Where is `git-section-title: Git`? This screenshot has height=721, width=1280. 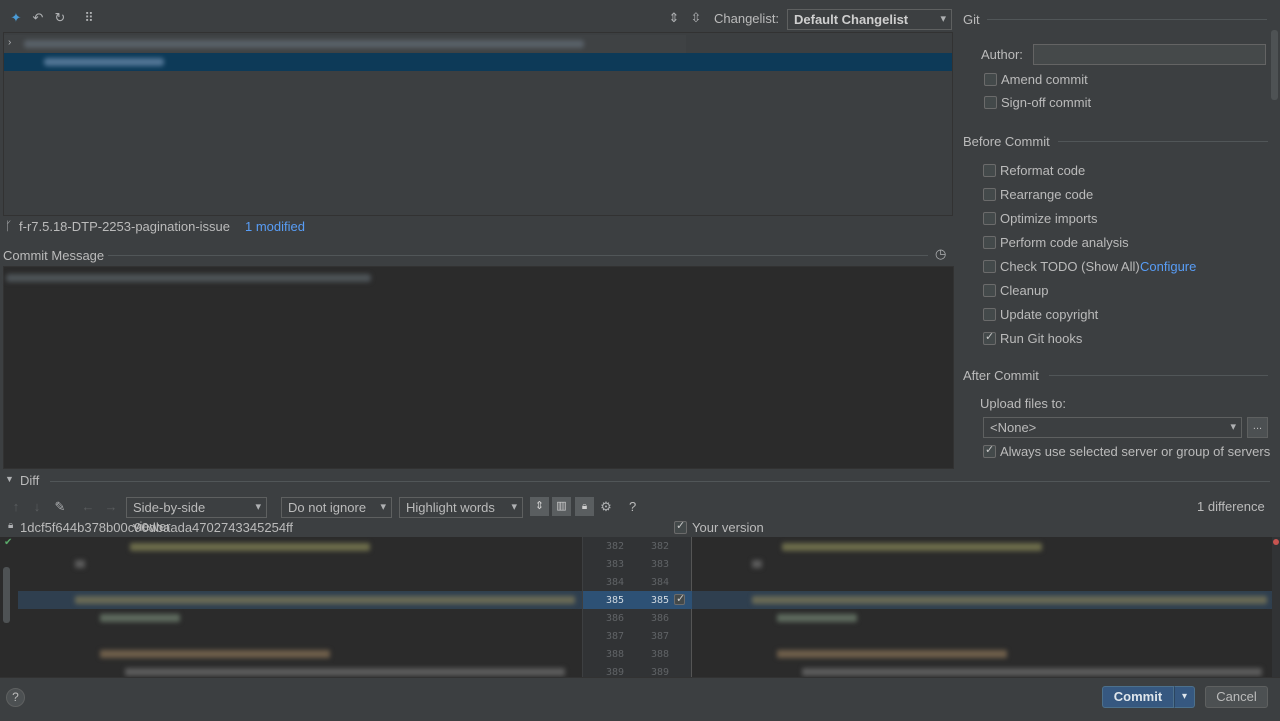 git-section-title: Git is located at coordinates (971, 19).